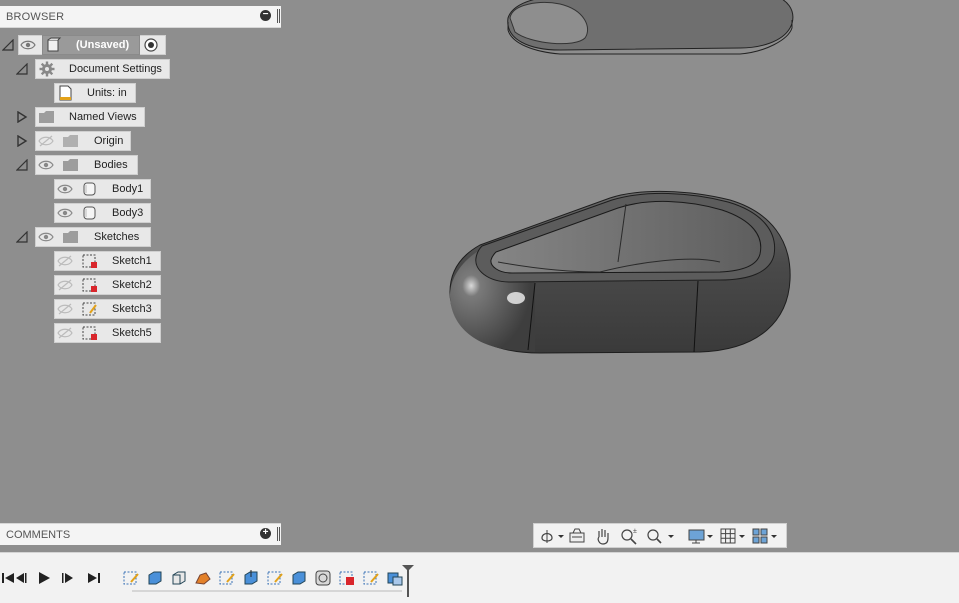 This screenshot has height=603, width=959. What do you see at coordinates (179, 578) in the screenshot?
I see `box-icon` at bounding box center [179, 578].